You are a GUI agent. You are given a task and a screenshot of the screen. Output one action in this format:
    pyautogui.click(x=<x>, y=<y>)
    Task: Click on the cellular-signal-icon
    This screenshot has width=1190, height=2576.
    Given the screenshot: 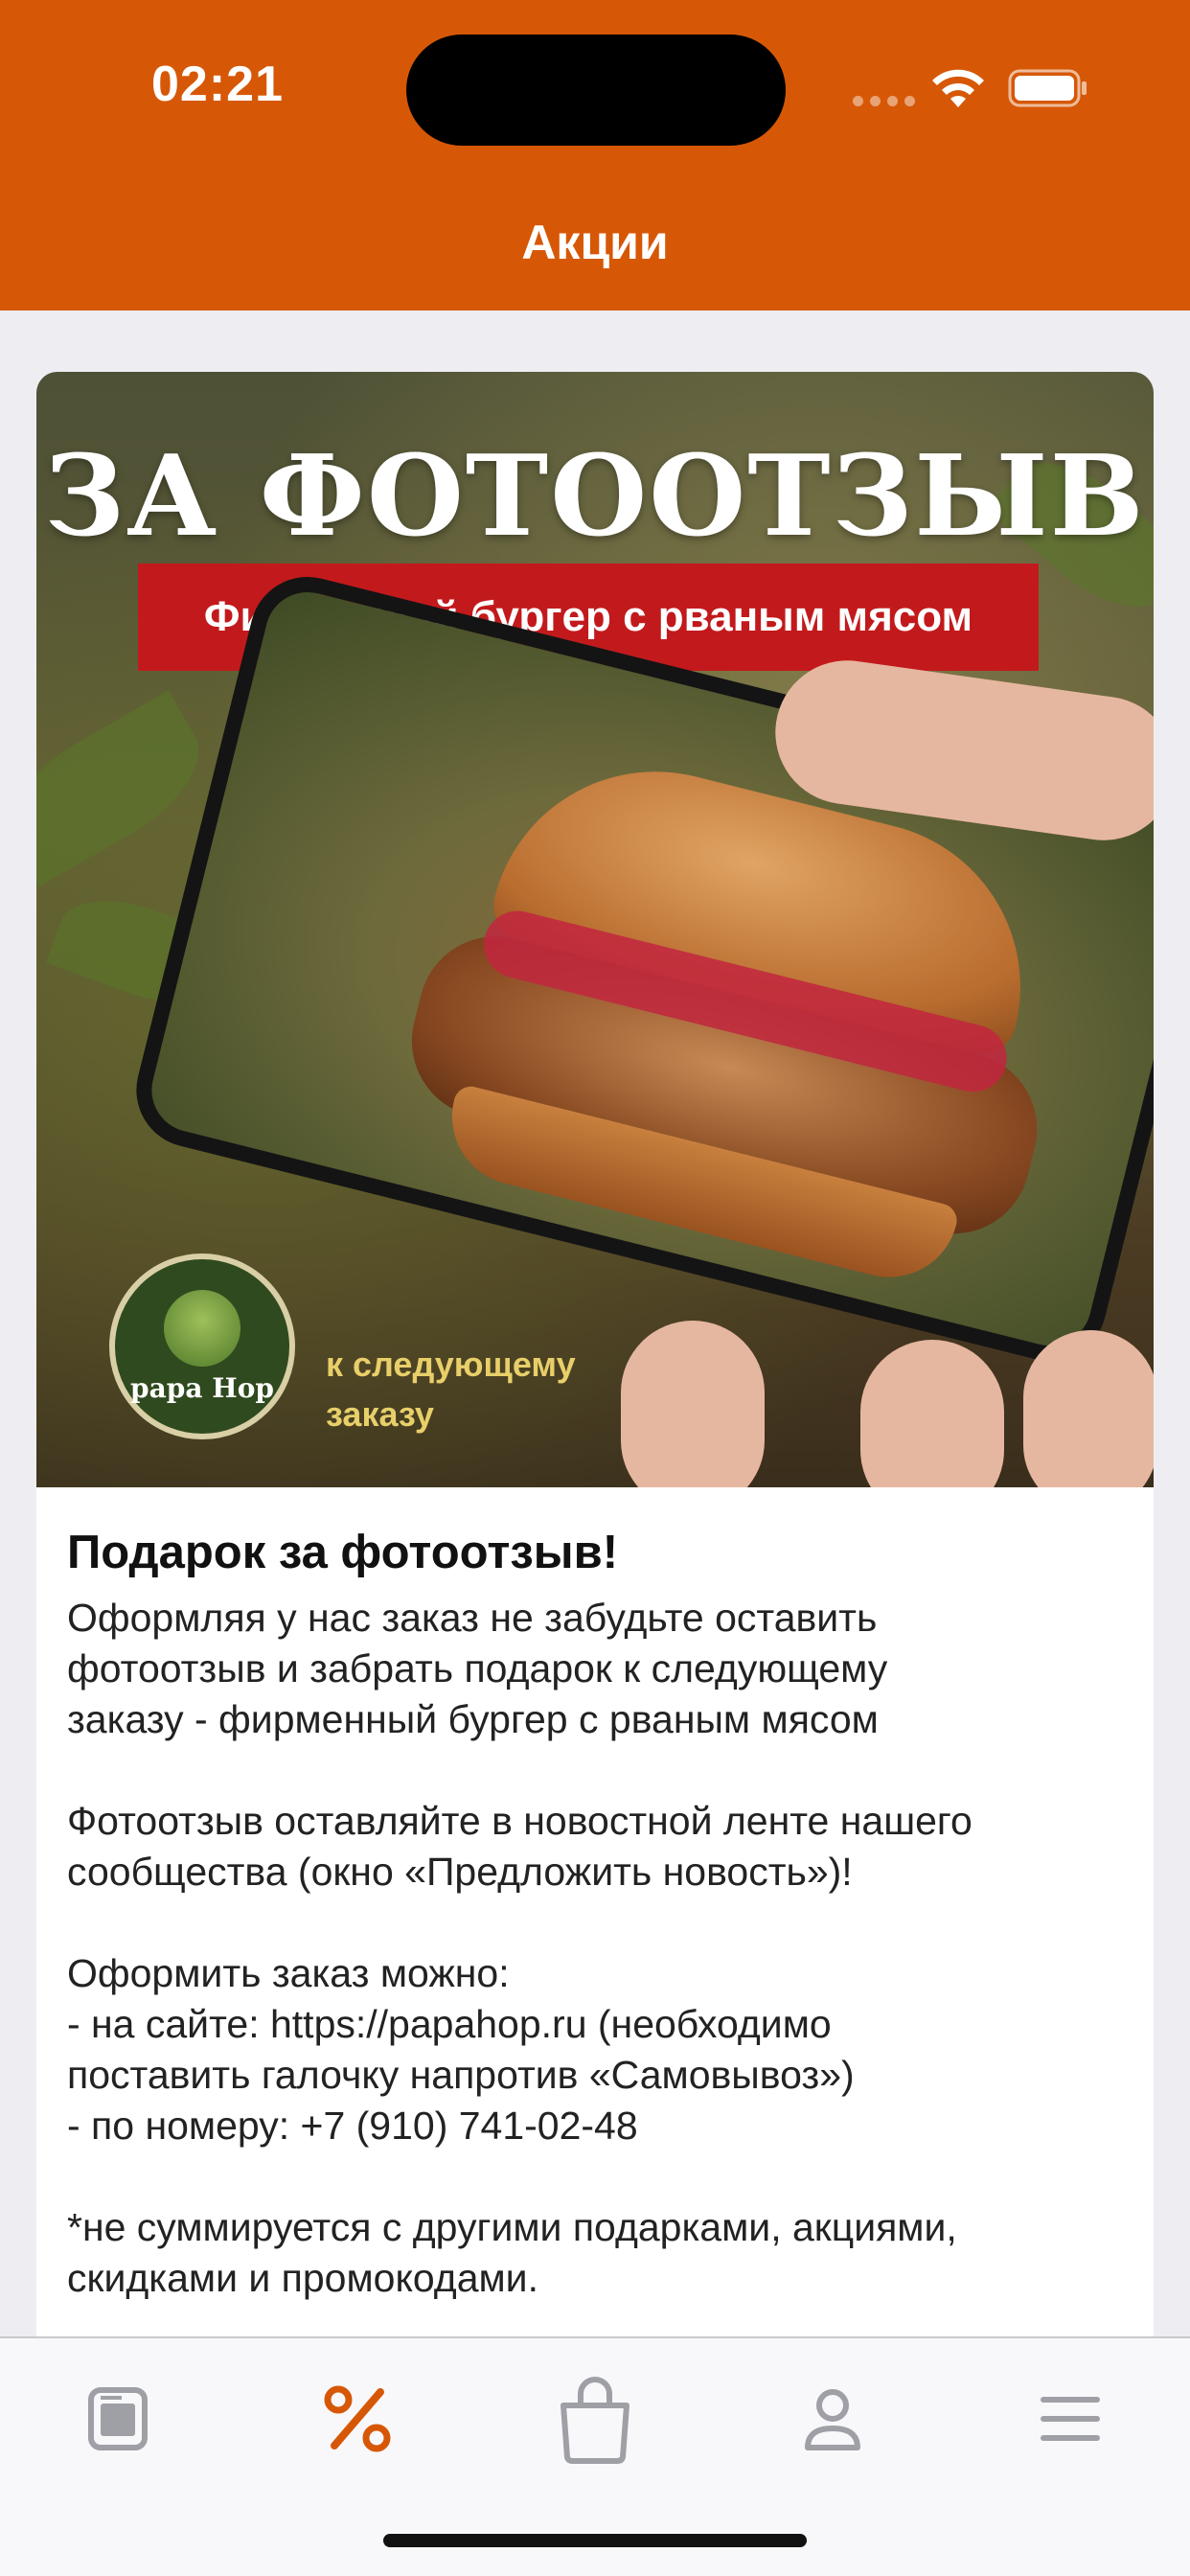 What is the action you would take?
    pyautogui.click(x=884, y=101)
    